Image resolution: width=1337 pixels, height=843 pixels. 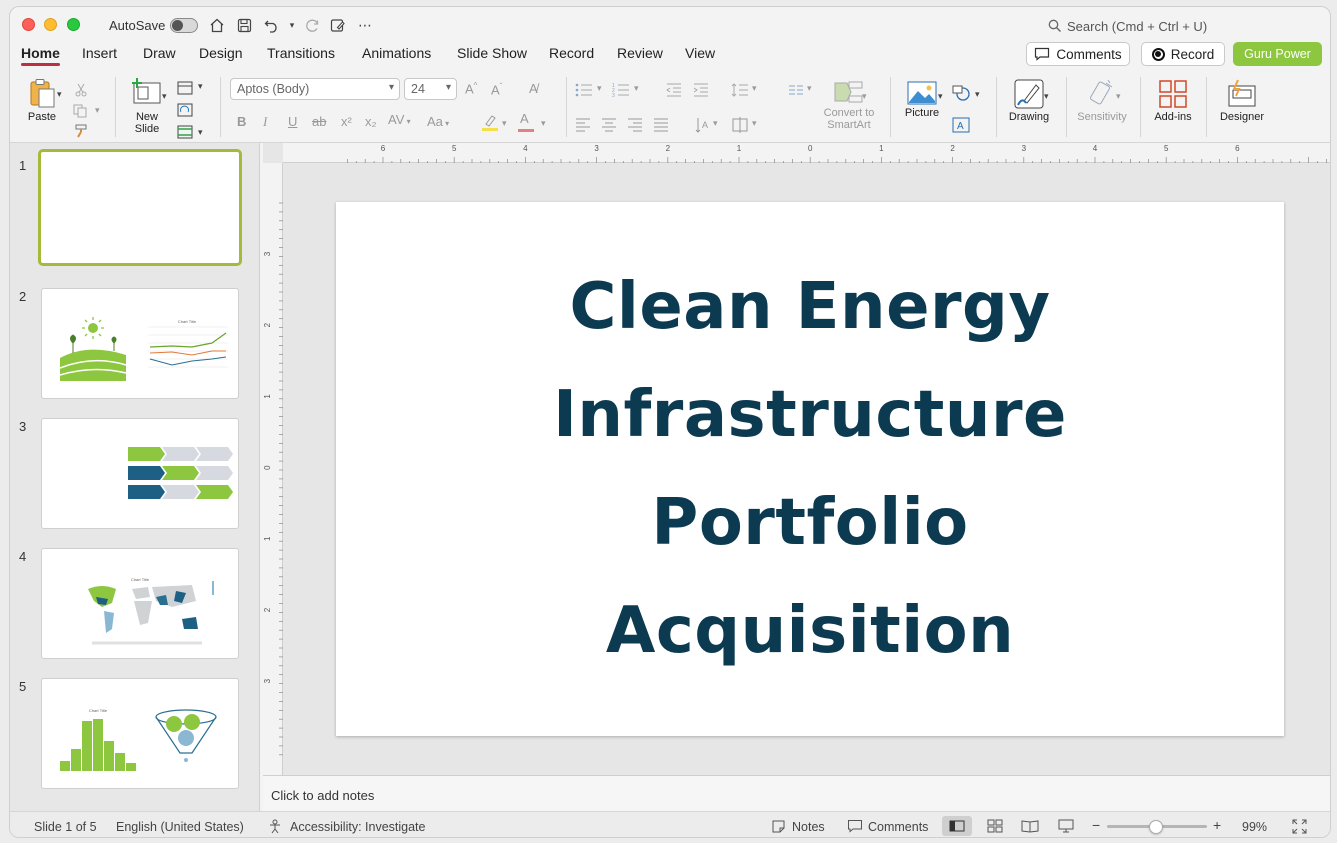 What do you see at coordinates (1137, 26) in the screenshot?
I see `search-input: Search (Cmd + Ctrl + U)` at bounding box center [1137, 26].